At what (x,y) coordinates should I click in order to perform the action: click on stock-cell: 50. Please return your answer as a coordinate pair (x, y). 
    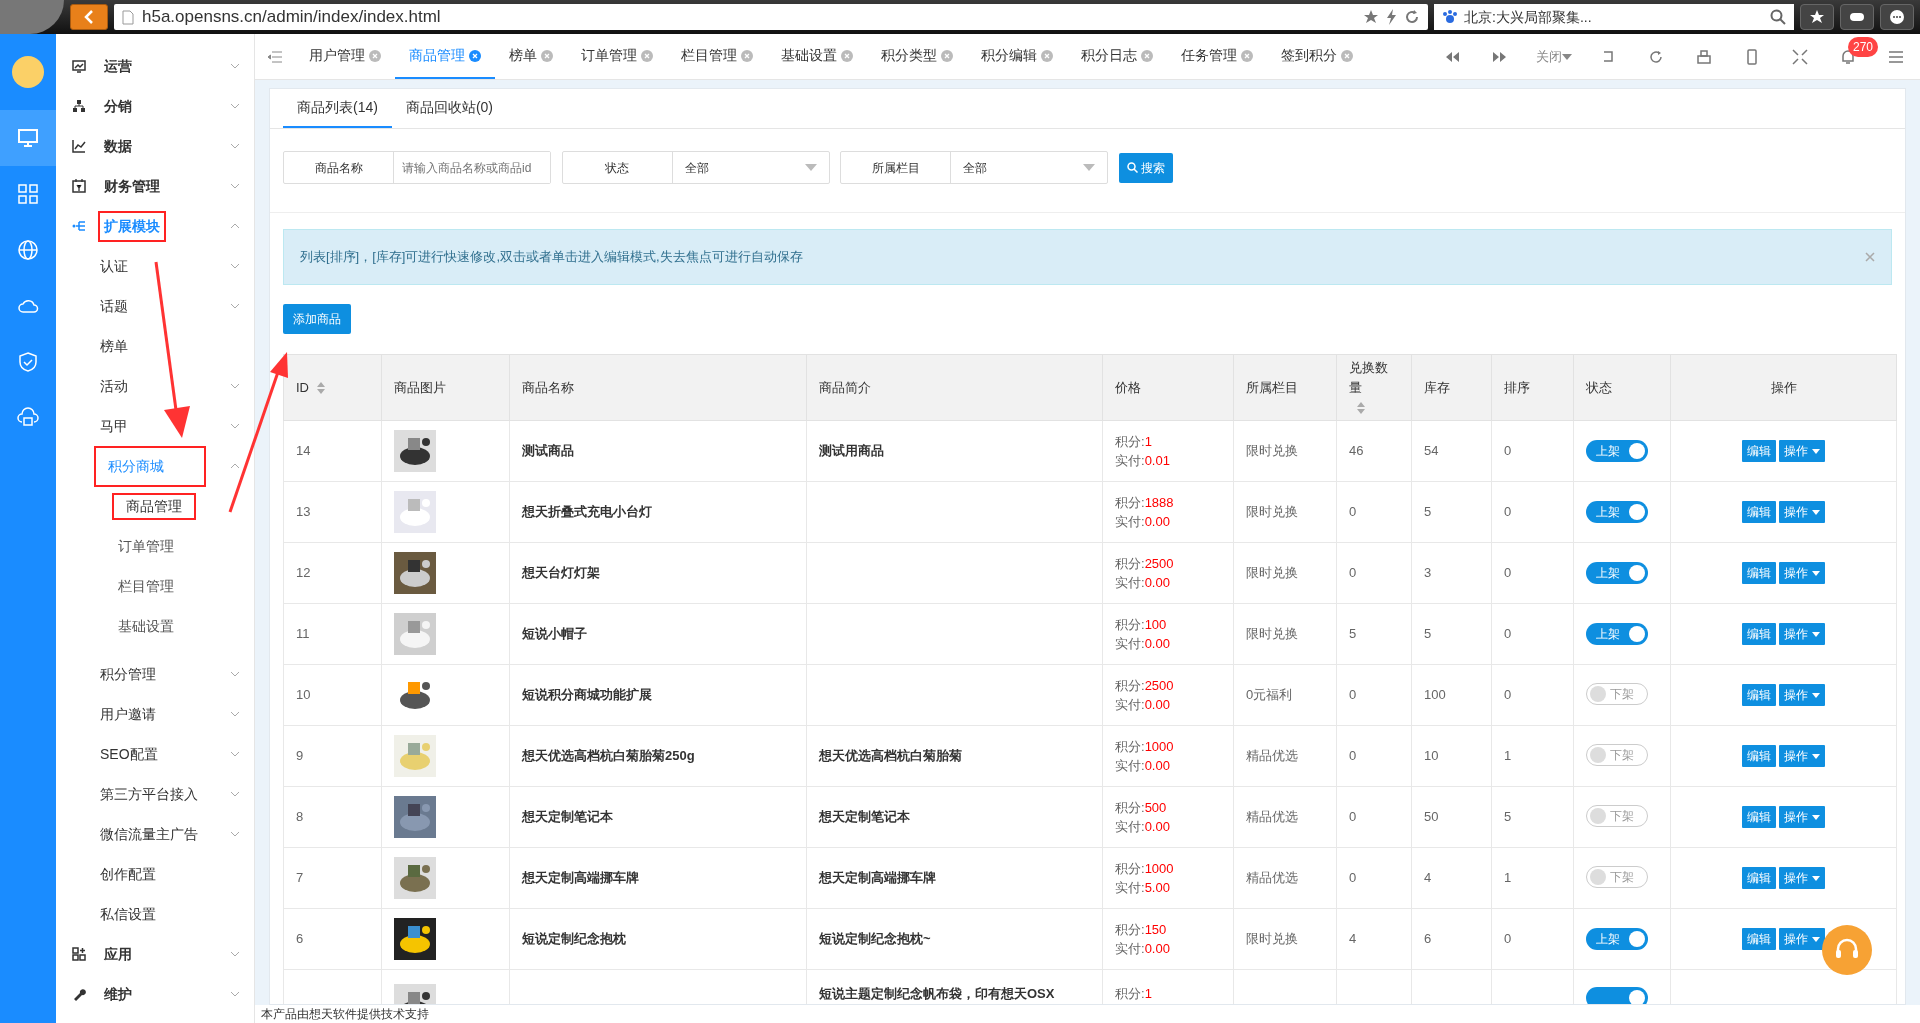
    Looking at the image, I should click on (1431, 817).